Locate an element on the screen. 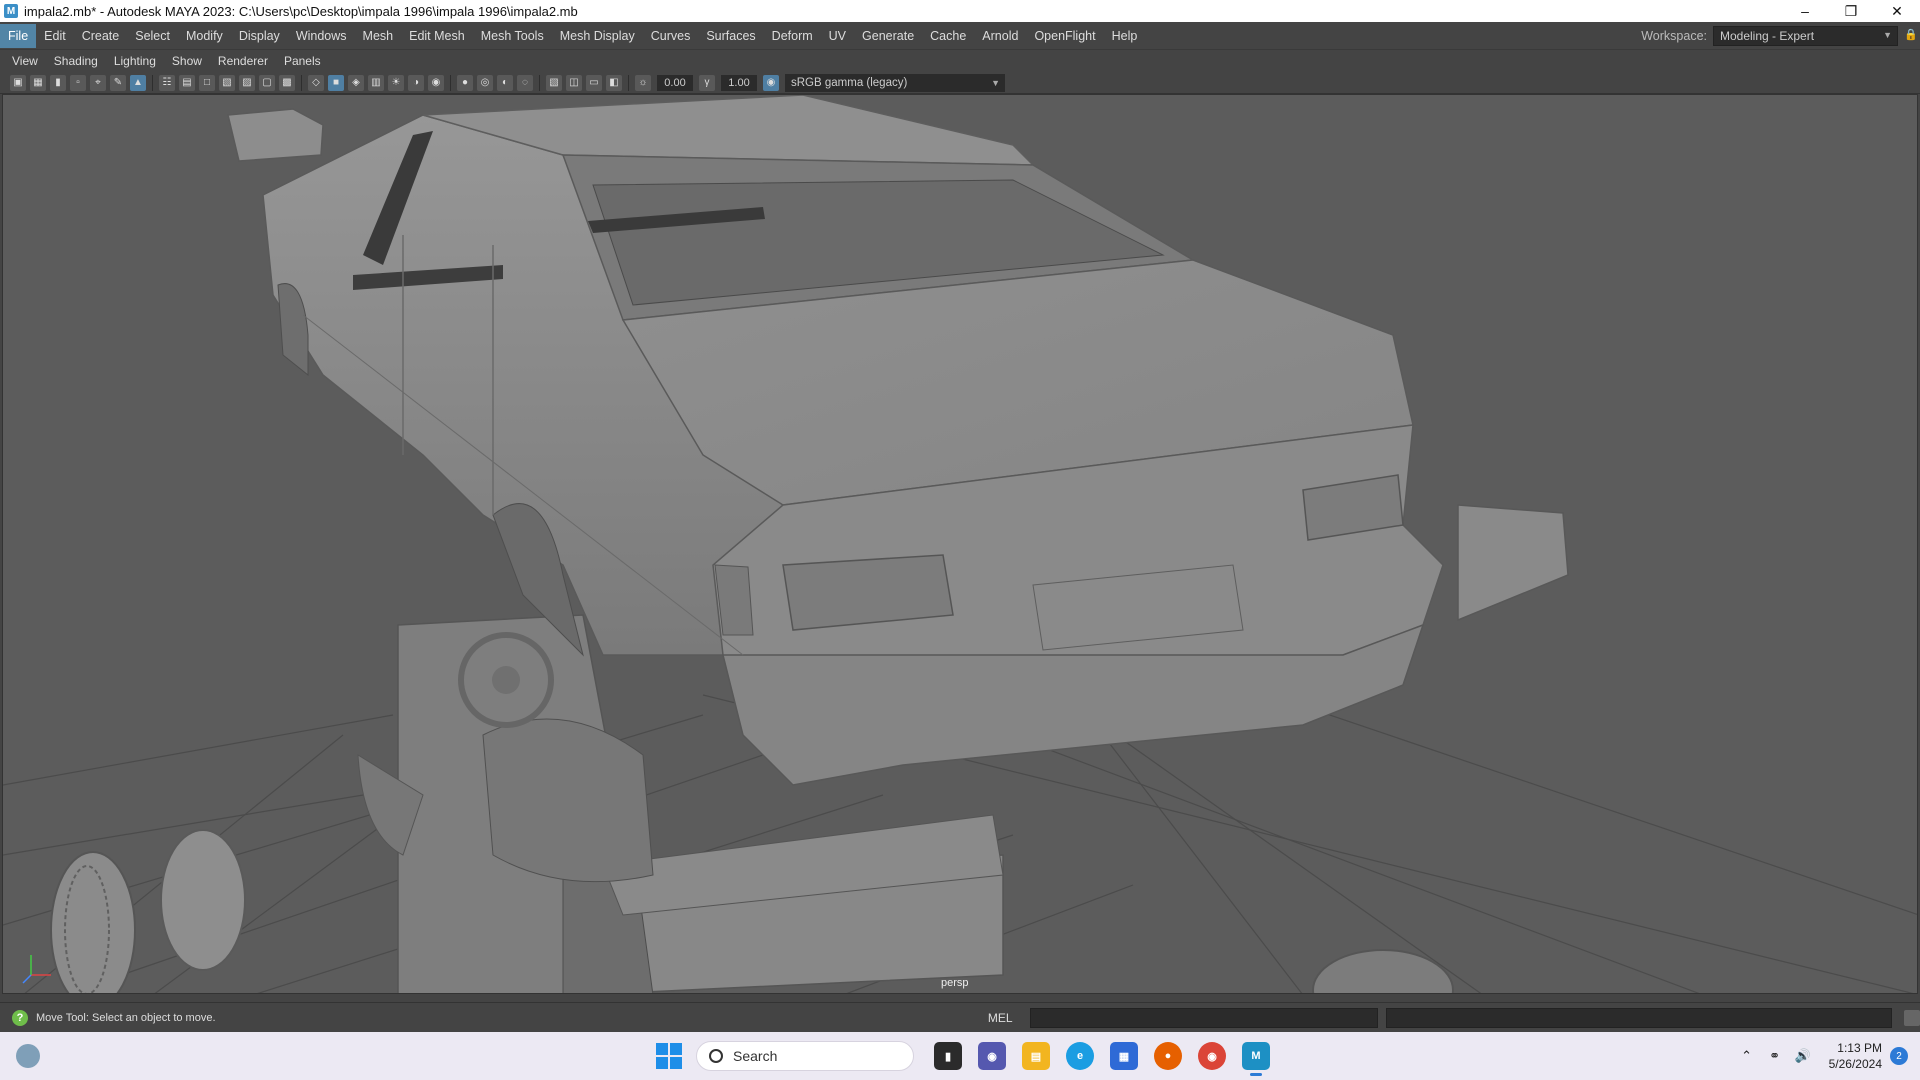  depth-of-field-icon: ◐ is located at coordinates (505, 82).